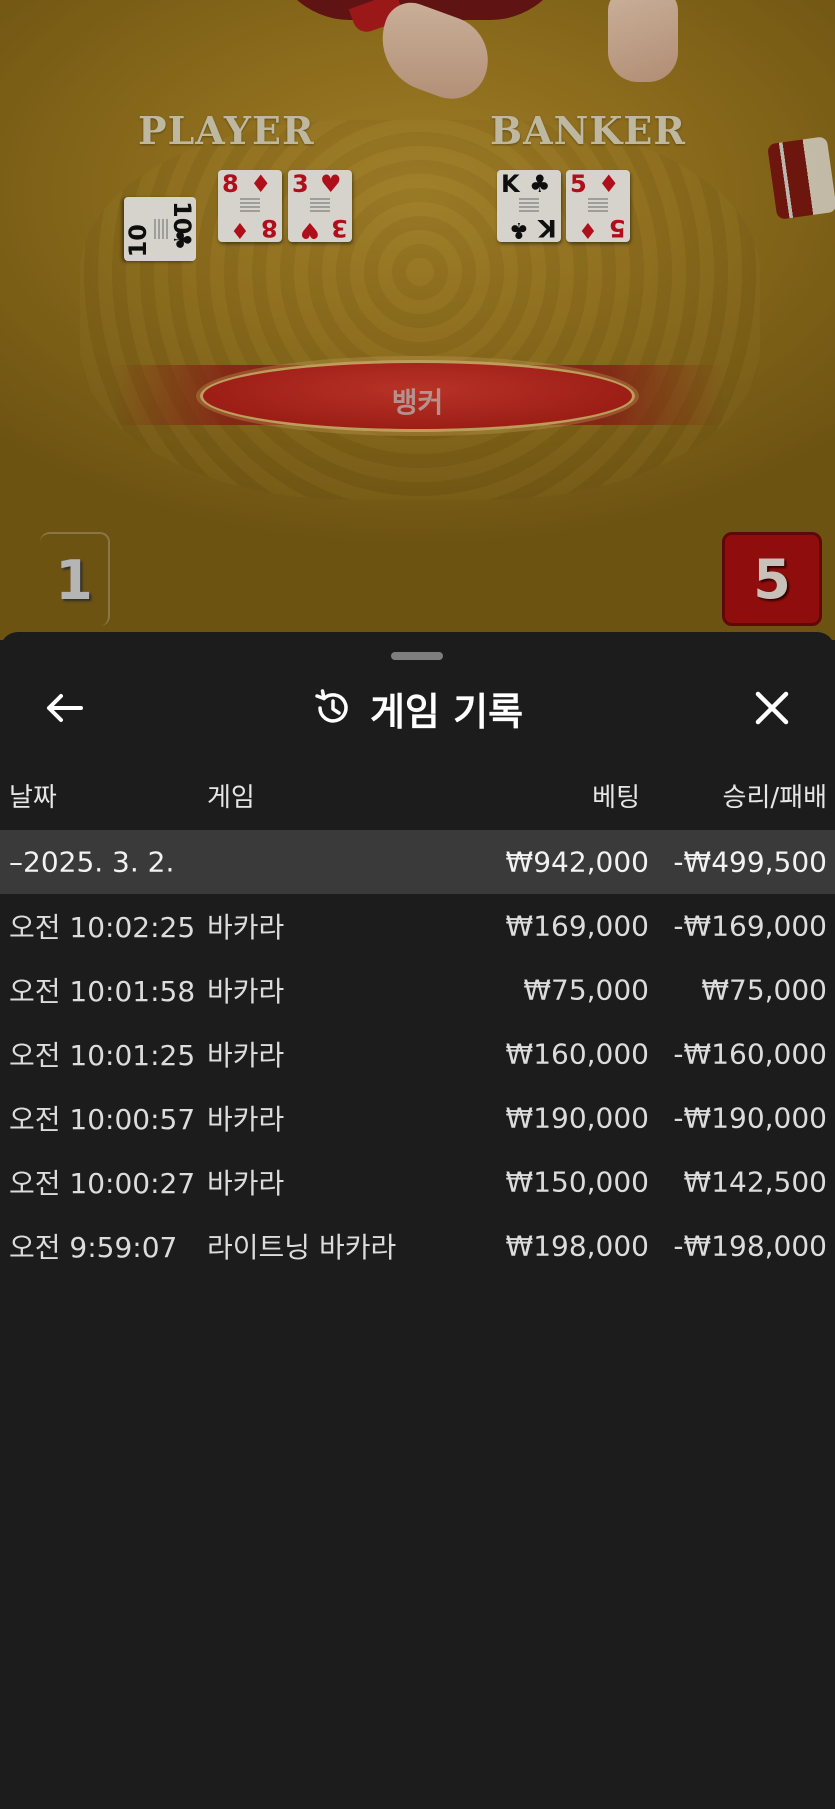 This screenshot has height=1809, width=835. Describe the element at coordinates (320, 206) in the screenshot. I see `player-card-3: 3 ♥ ♥ 3` at that location.